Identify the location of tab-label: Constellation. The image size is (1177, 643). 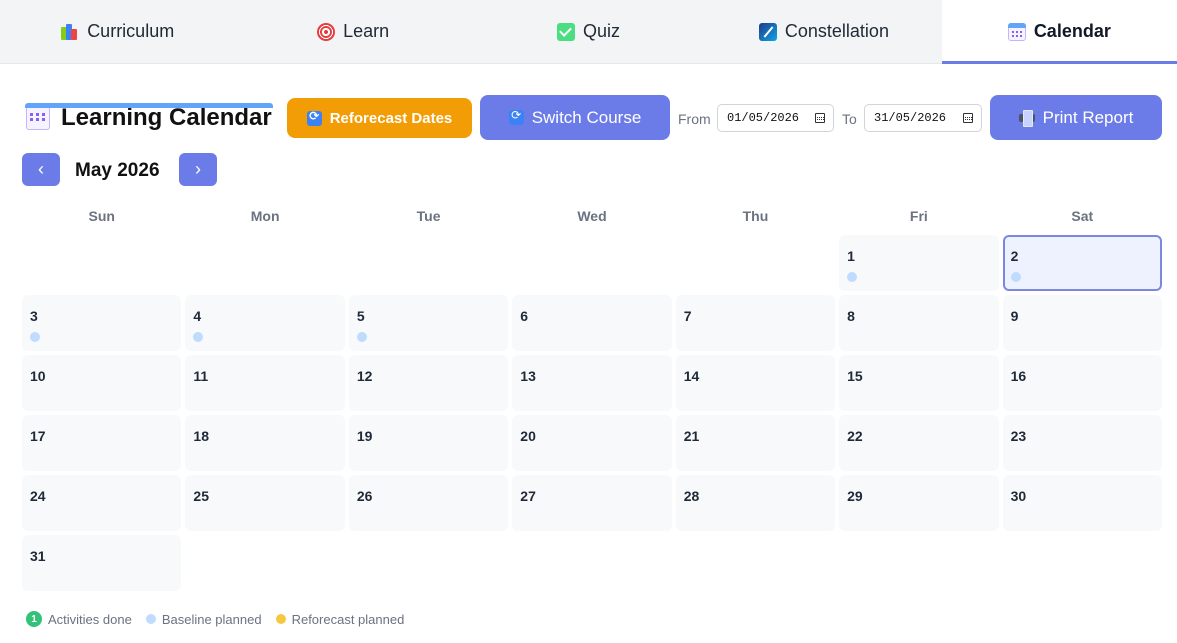
(836, 31).